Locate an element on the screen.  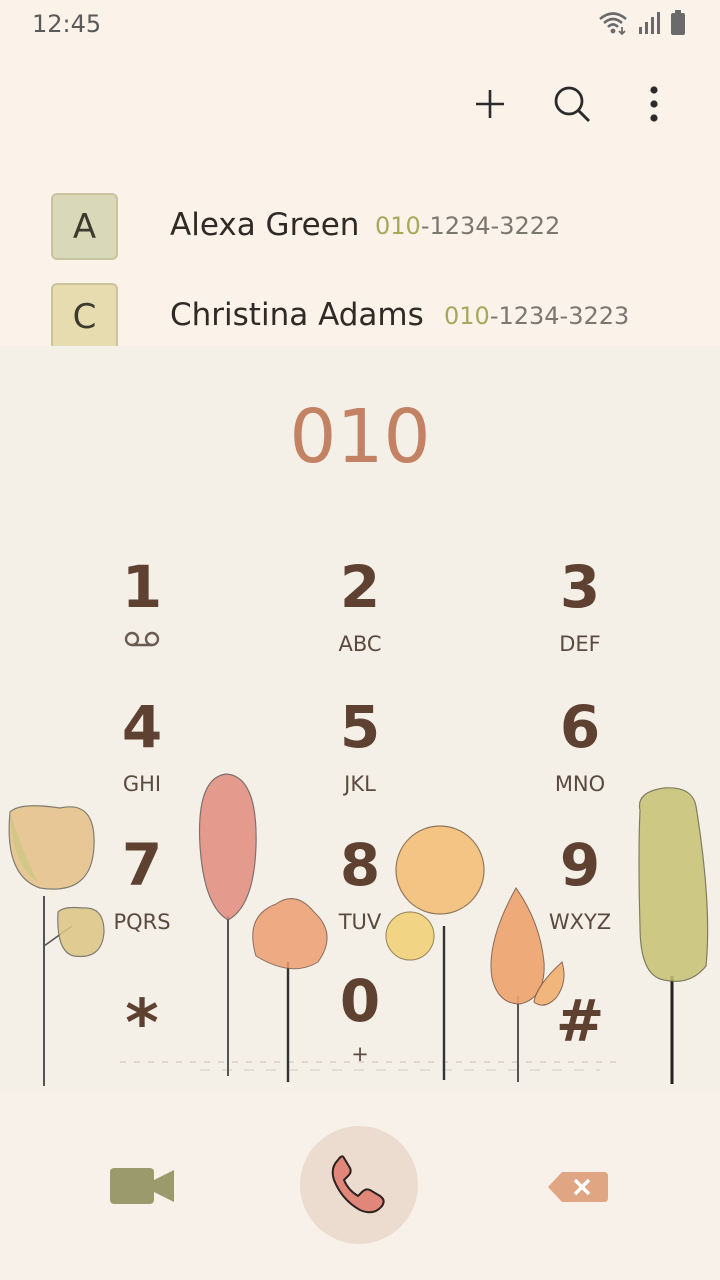
key-letters: GHI is located at coordinates (142, 784).